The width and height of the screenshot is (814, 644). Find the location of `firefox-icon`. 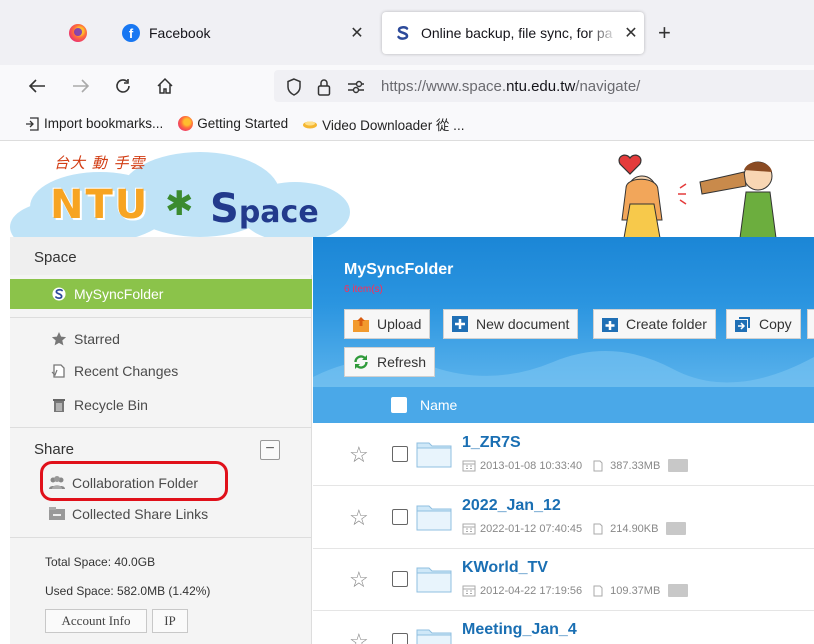

firefox-icon is located at coordinates (185, 124).